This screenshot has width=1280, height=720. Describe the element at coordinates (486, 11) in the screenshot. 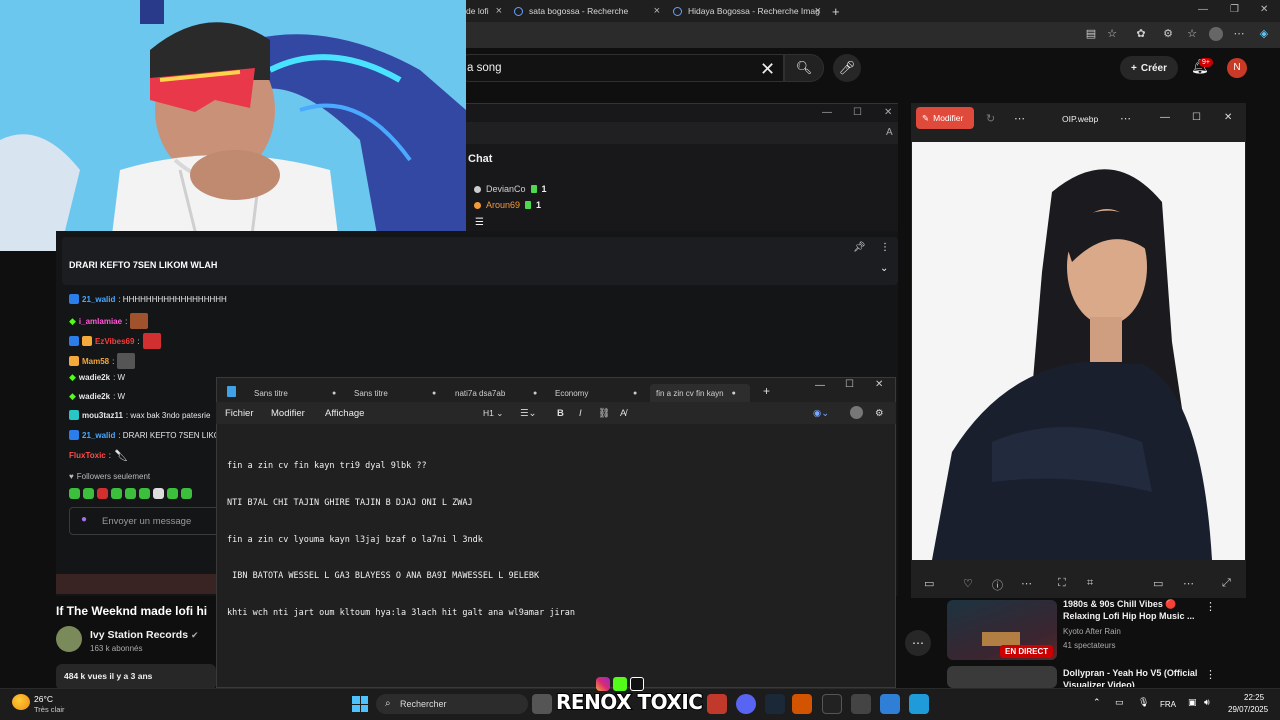

I see `browser-tab-1: de lofi ×` at that location.